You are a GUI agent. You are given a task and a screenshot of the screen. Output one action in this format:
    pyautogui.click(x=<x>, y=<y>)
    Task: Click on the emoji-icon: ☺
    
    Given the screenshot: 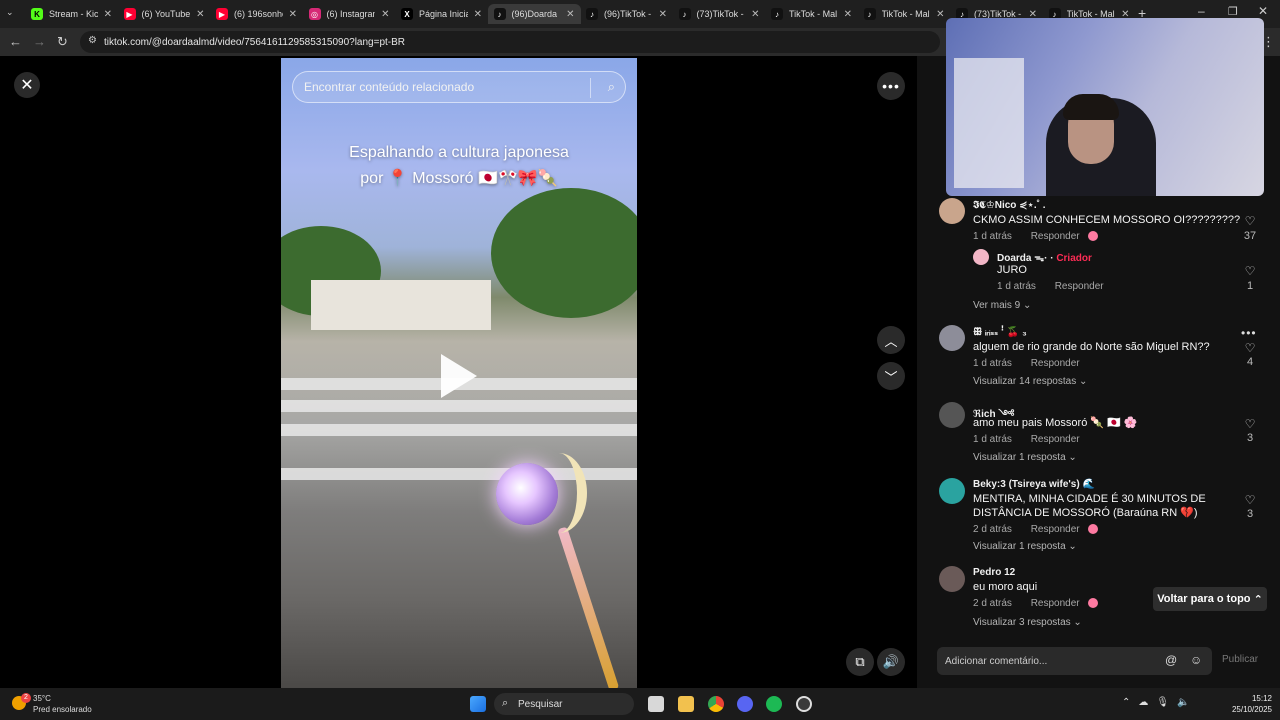 What is the action you would take?
    pyautogui.click(x=1196, y=660)
    